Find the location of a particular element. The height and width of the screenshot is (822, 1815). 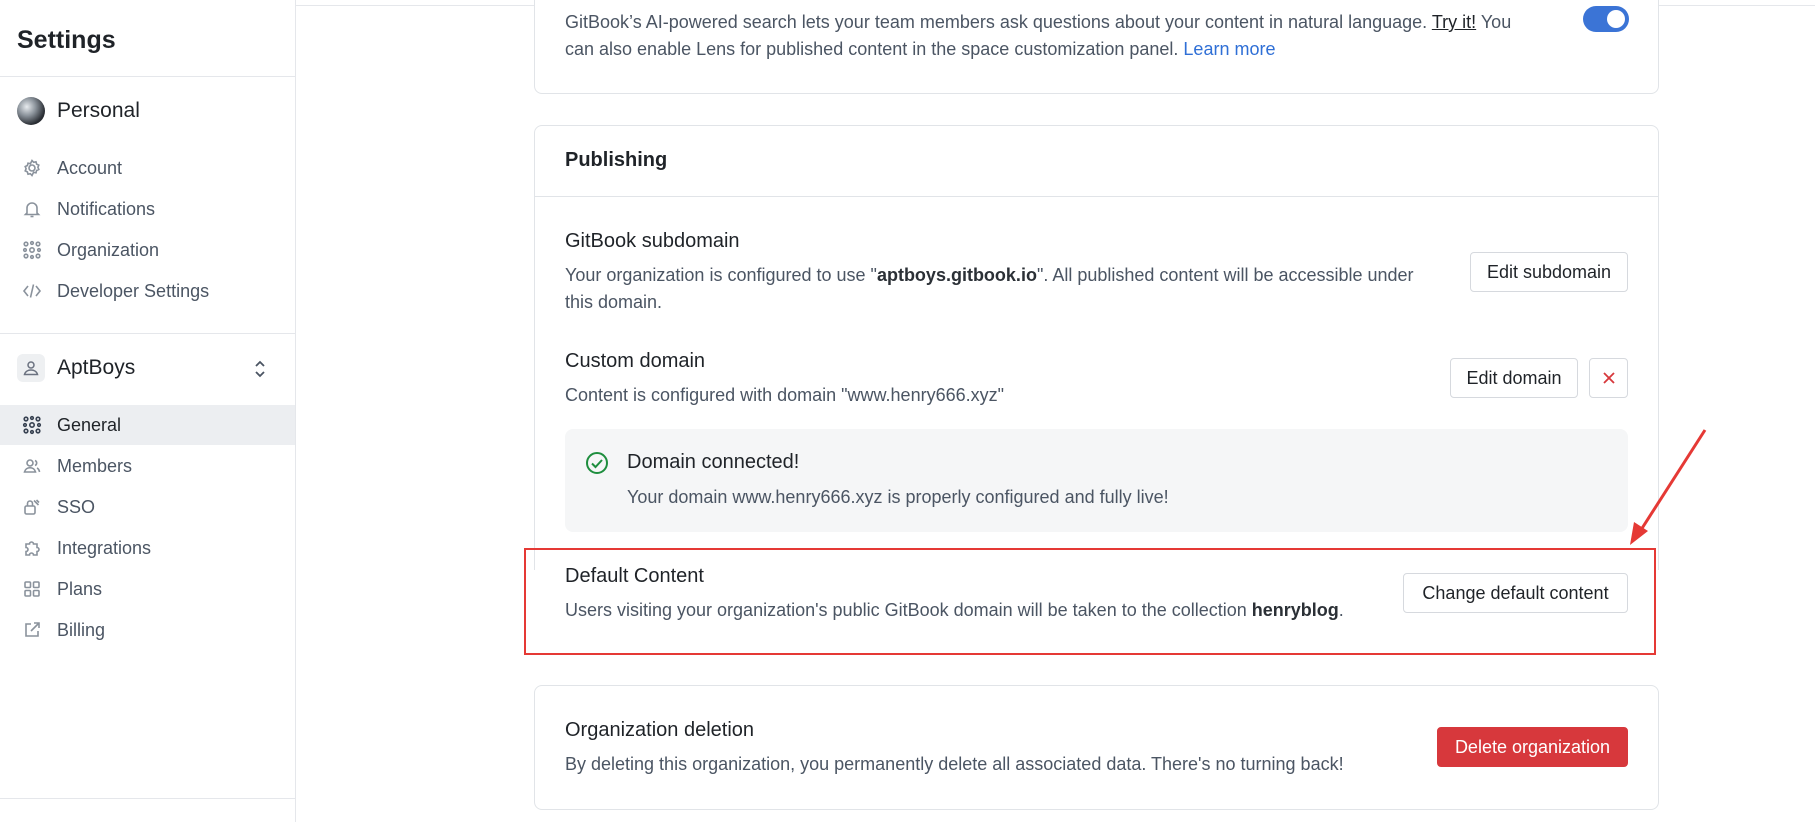

sidebar-item-general: General is located at coordinates (147, 425).